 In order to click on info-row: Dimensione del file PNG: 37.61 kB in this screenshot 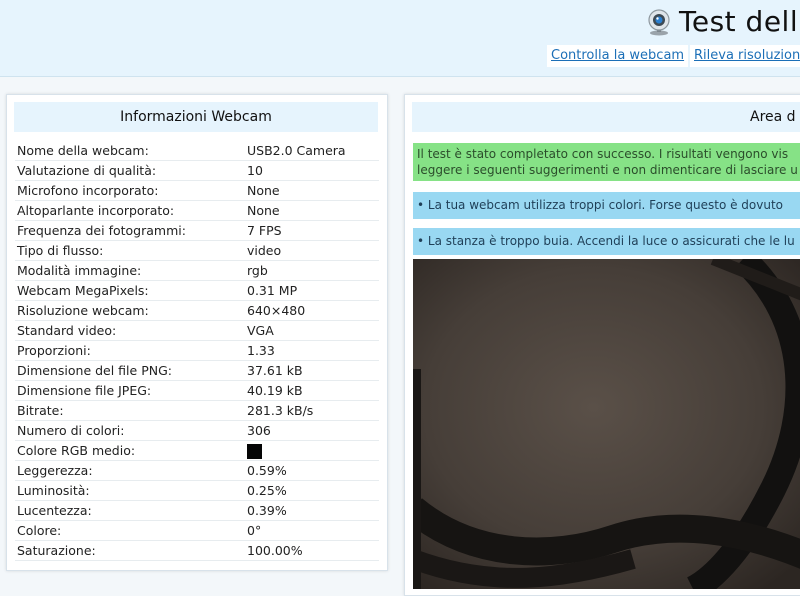, I will do `click(197, 370)`.